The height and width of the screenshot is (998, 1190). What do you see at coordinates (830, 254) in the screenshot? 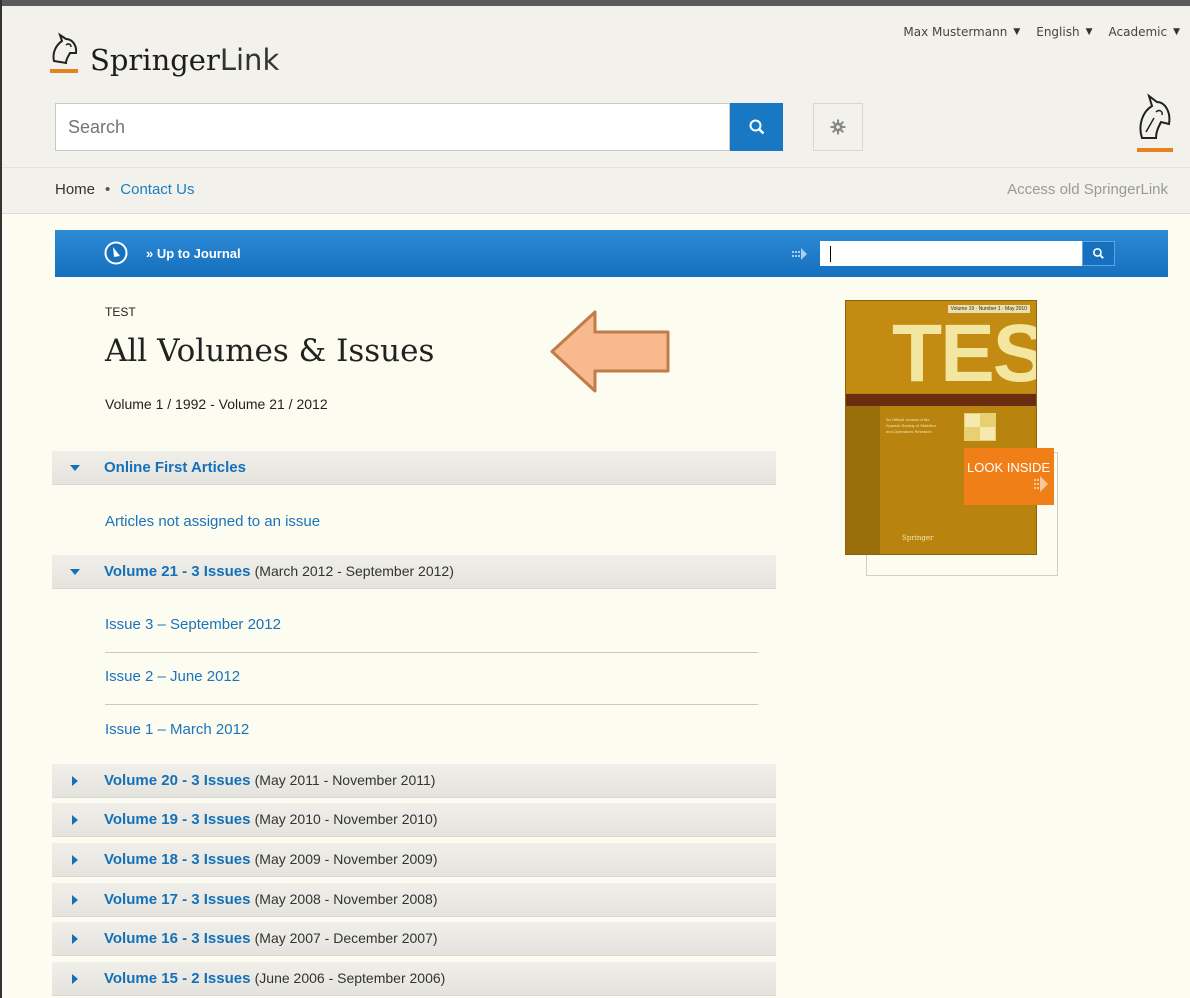
I see `text-cursor` at bounding box center [830, 254].